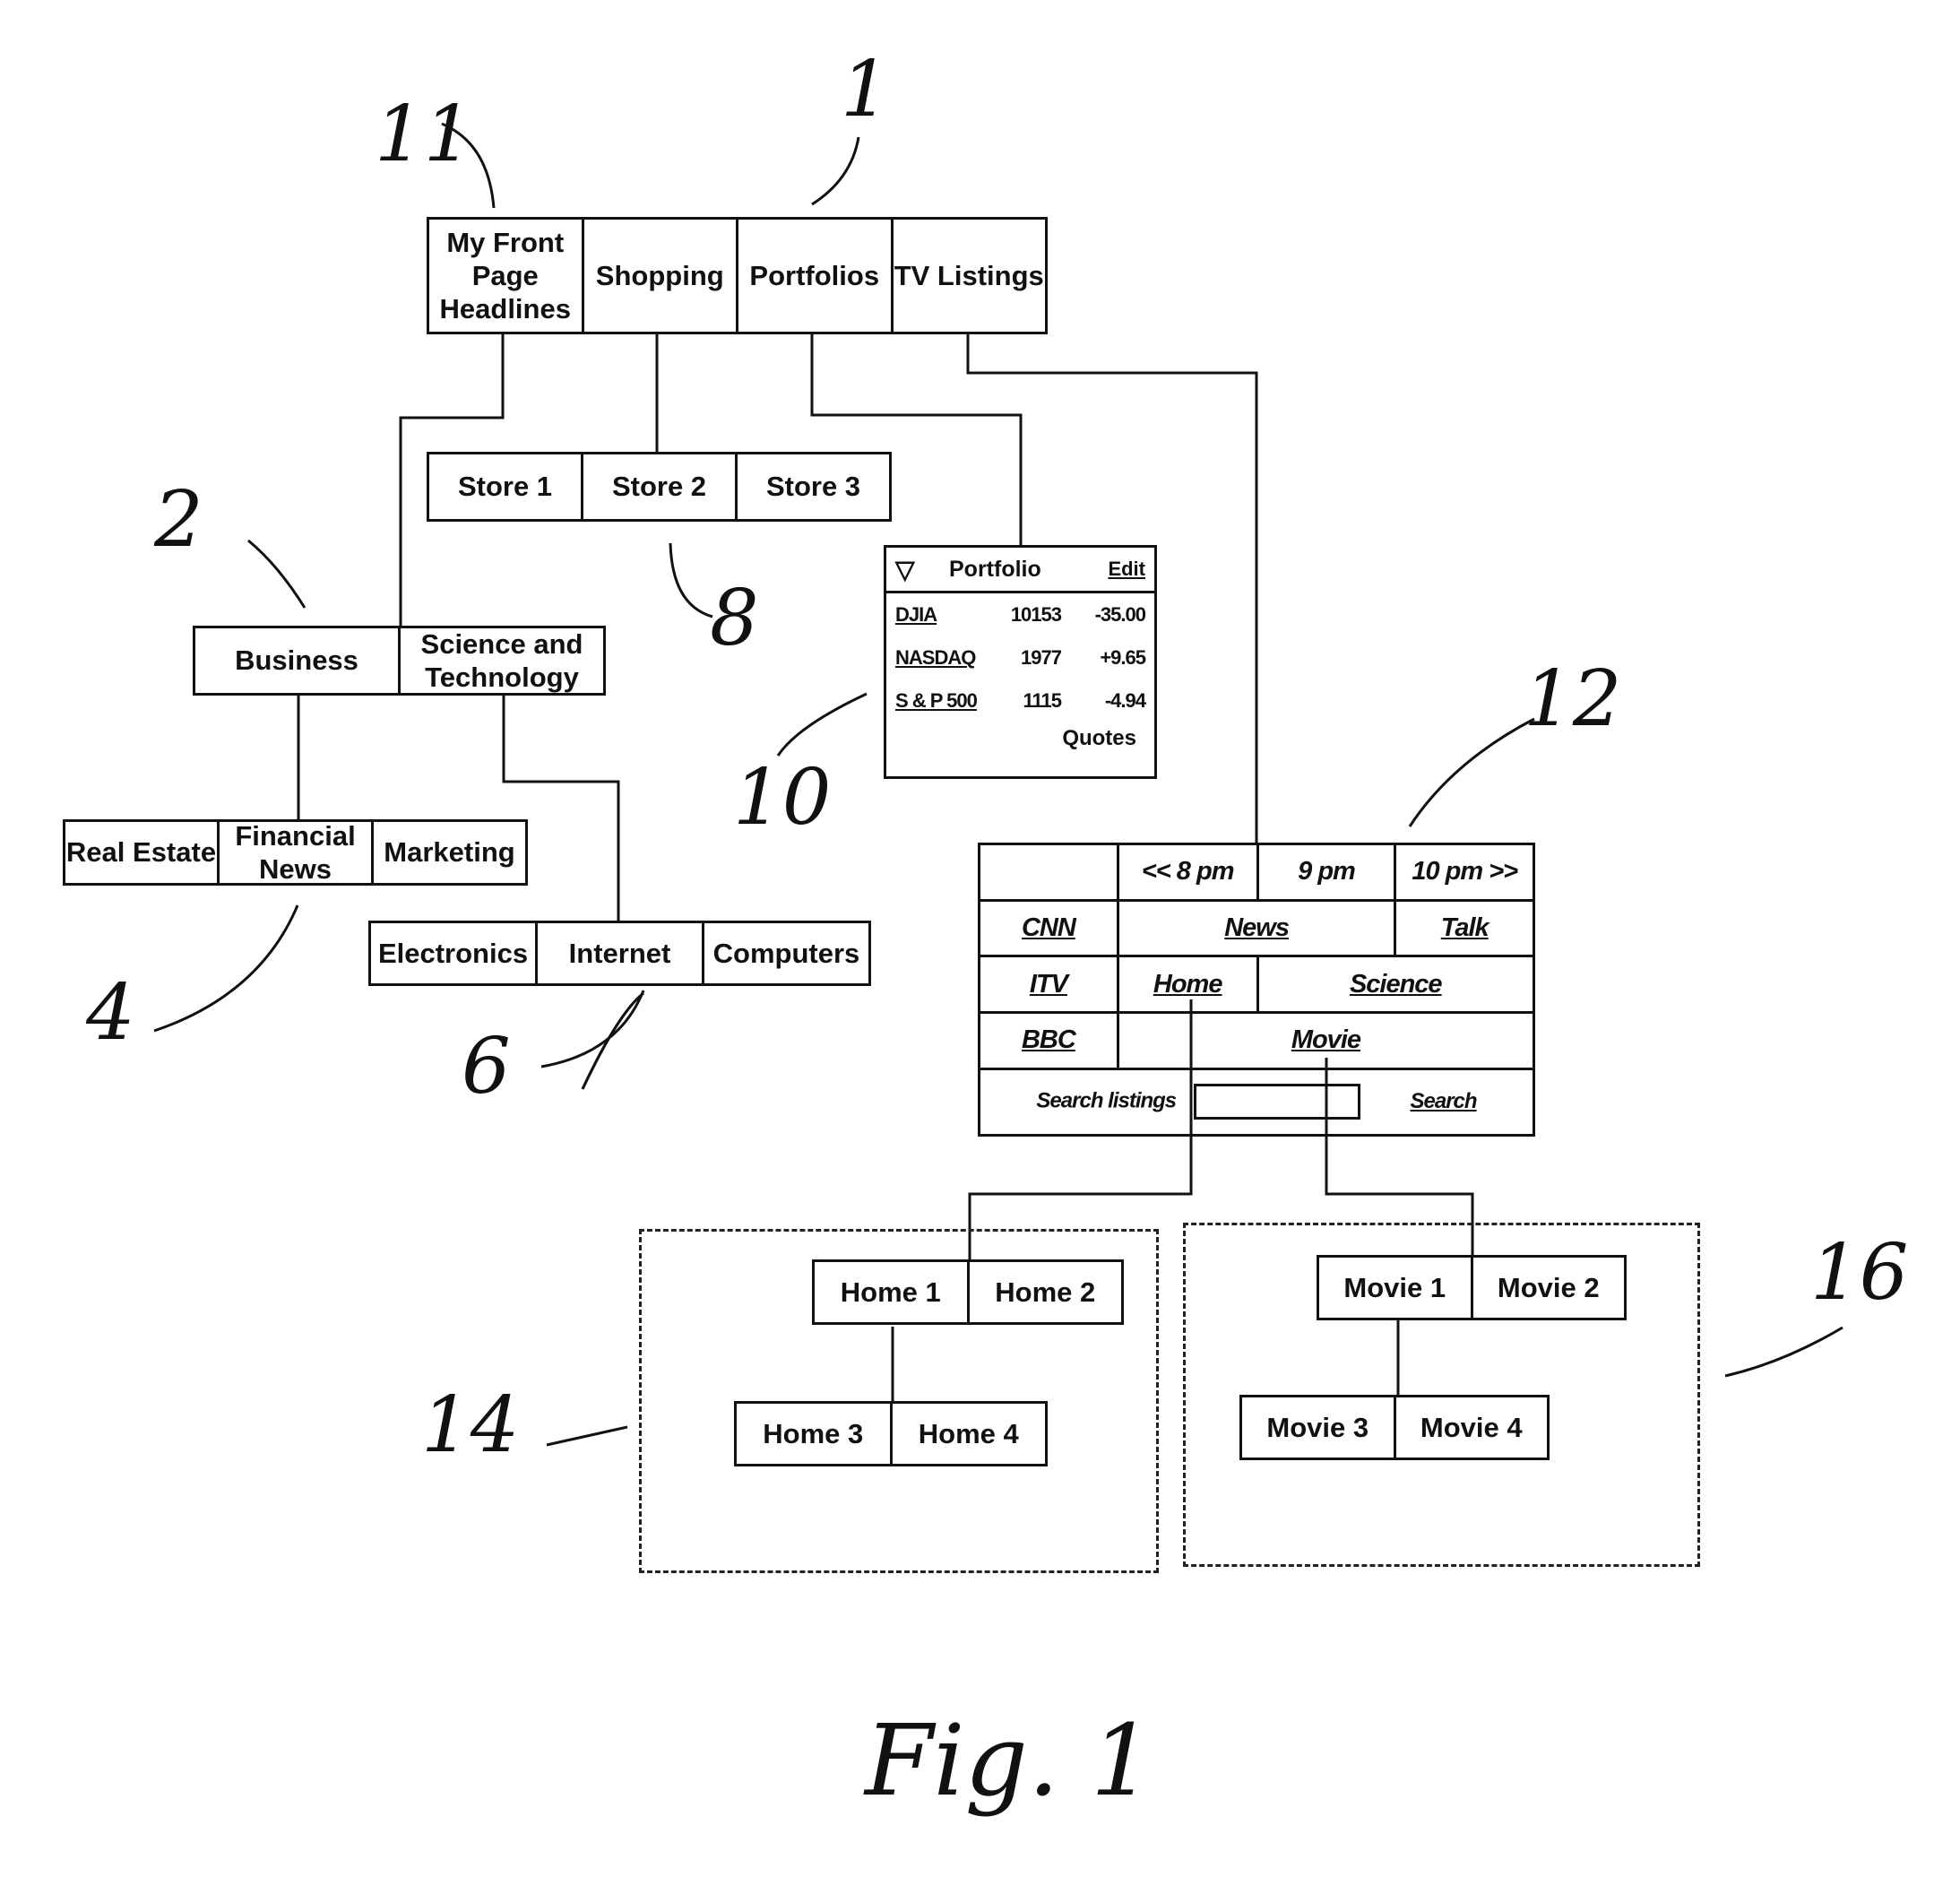 The image size is (1960, 1903). What do you see at coordinates (995, 569) in the screenshot?
I see `portfolio-title: Portfolio` at bounding box center [995, 569].